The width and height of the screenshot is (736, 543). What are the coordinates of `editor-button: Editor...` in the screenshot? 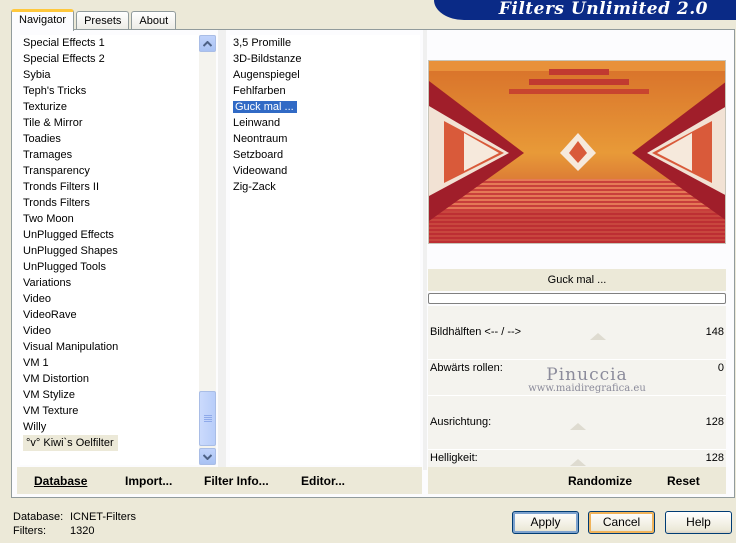 It's located at (323, 481).